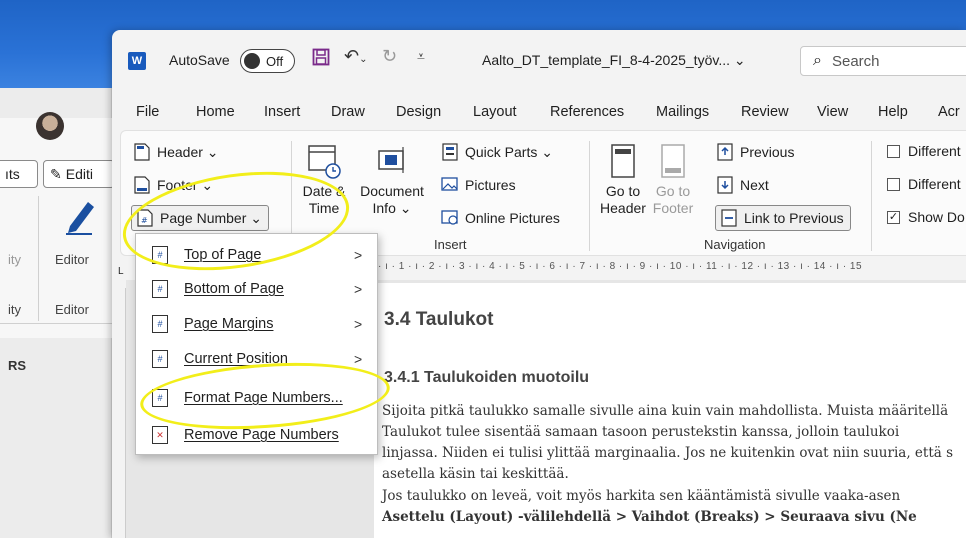 This screenshot has width=966, height=538. Describe the element at coordinates (765, 112) in the screenshot. I see `tab-review: Review` at that location.